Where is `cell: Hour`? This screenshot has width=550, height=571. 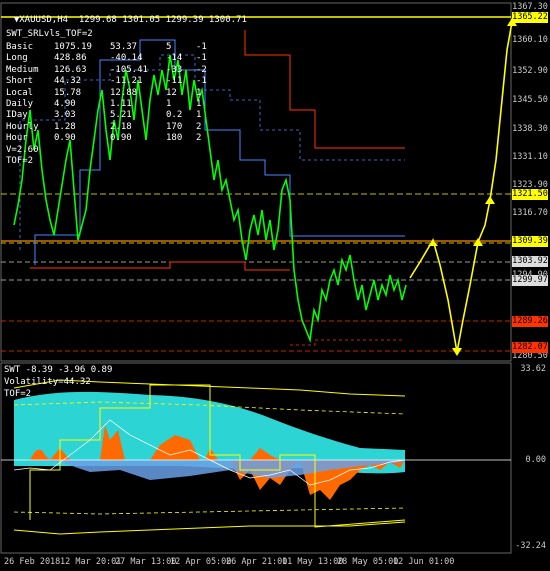 cell: Hour is located at coordinates (17, 138).